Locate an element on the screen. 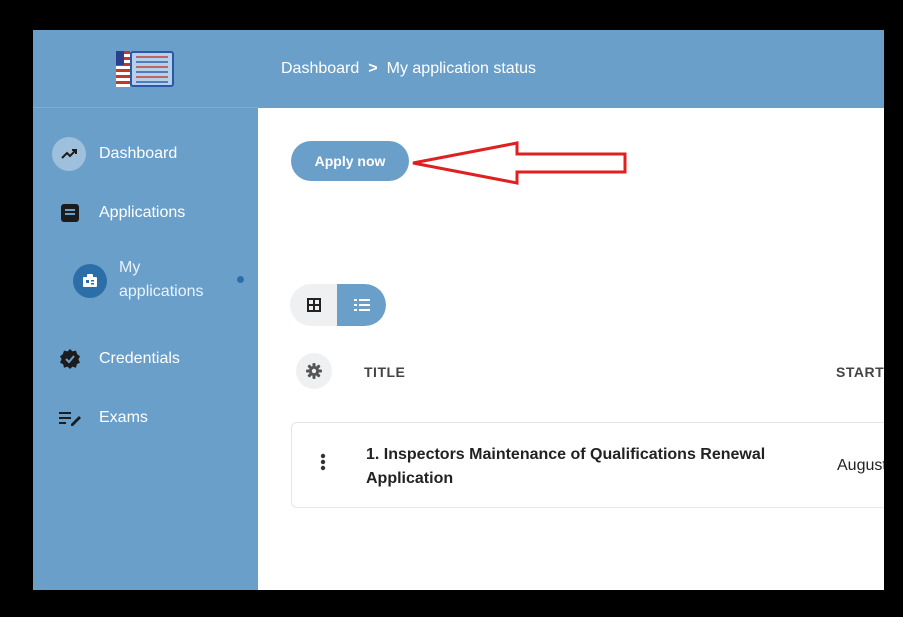  more-vertical-icon is located at coordinates (323, 464).